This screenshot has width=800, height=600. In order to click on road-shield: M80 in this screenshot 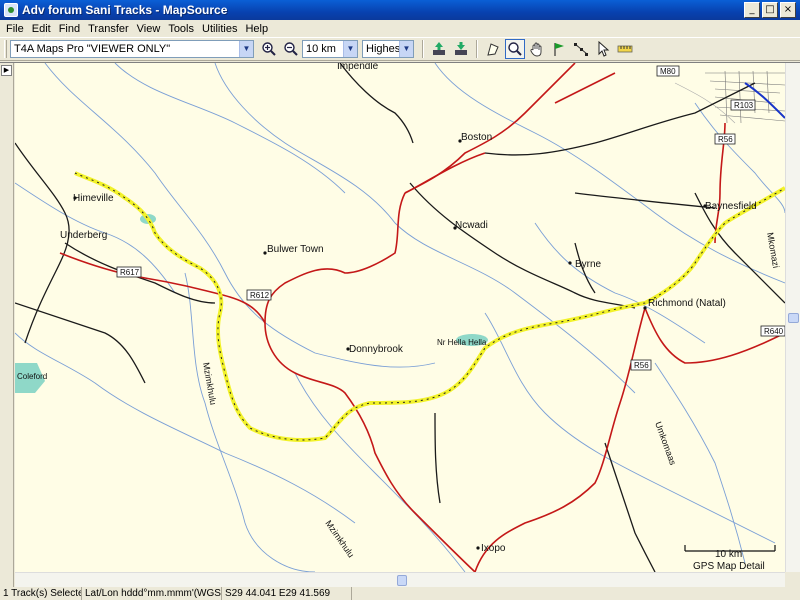, I will do `click(668, 71)`.